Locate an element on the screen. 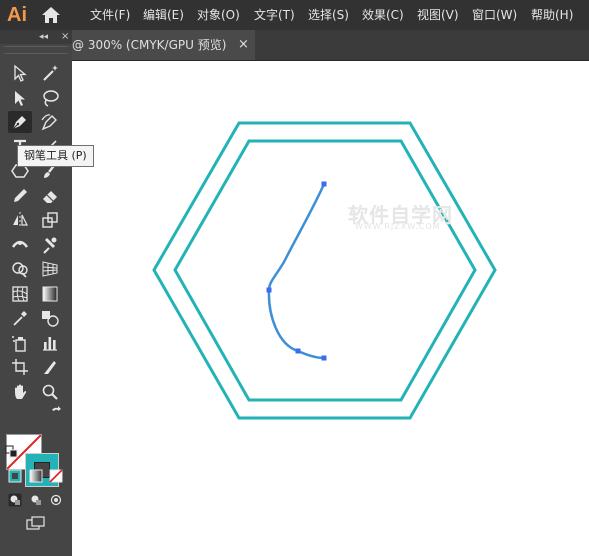  watermark-url: WWW.RJZXW.COM is located at coordinates (398, 226).